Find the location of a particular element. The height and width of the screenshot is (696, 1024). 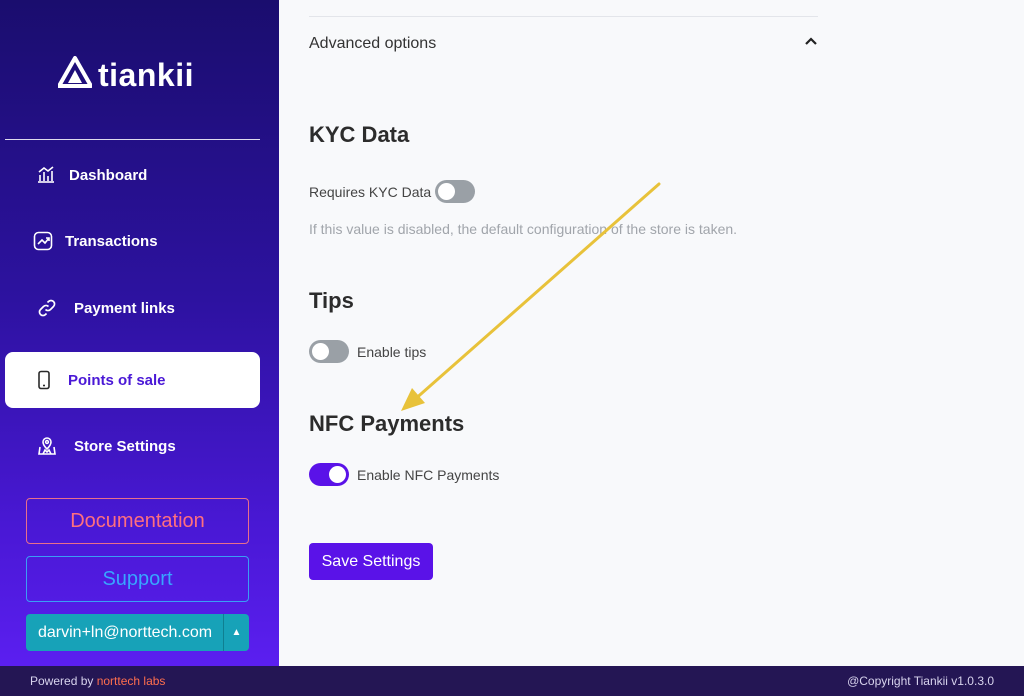

documentation-button: Documentation is located at coordinates (137, 521).